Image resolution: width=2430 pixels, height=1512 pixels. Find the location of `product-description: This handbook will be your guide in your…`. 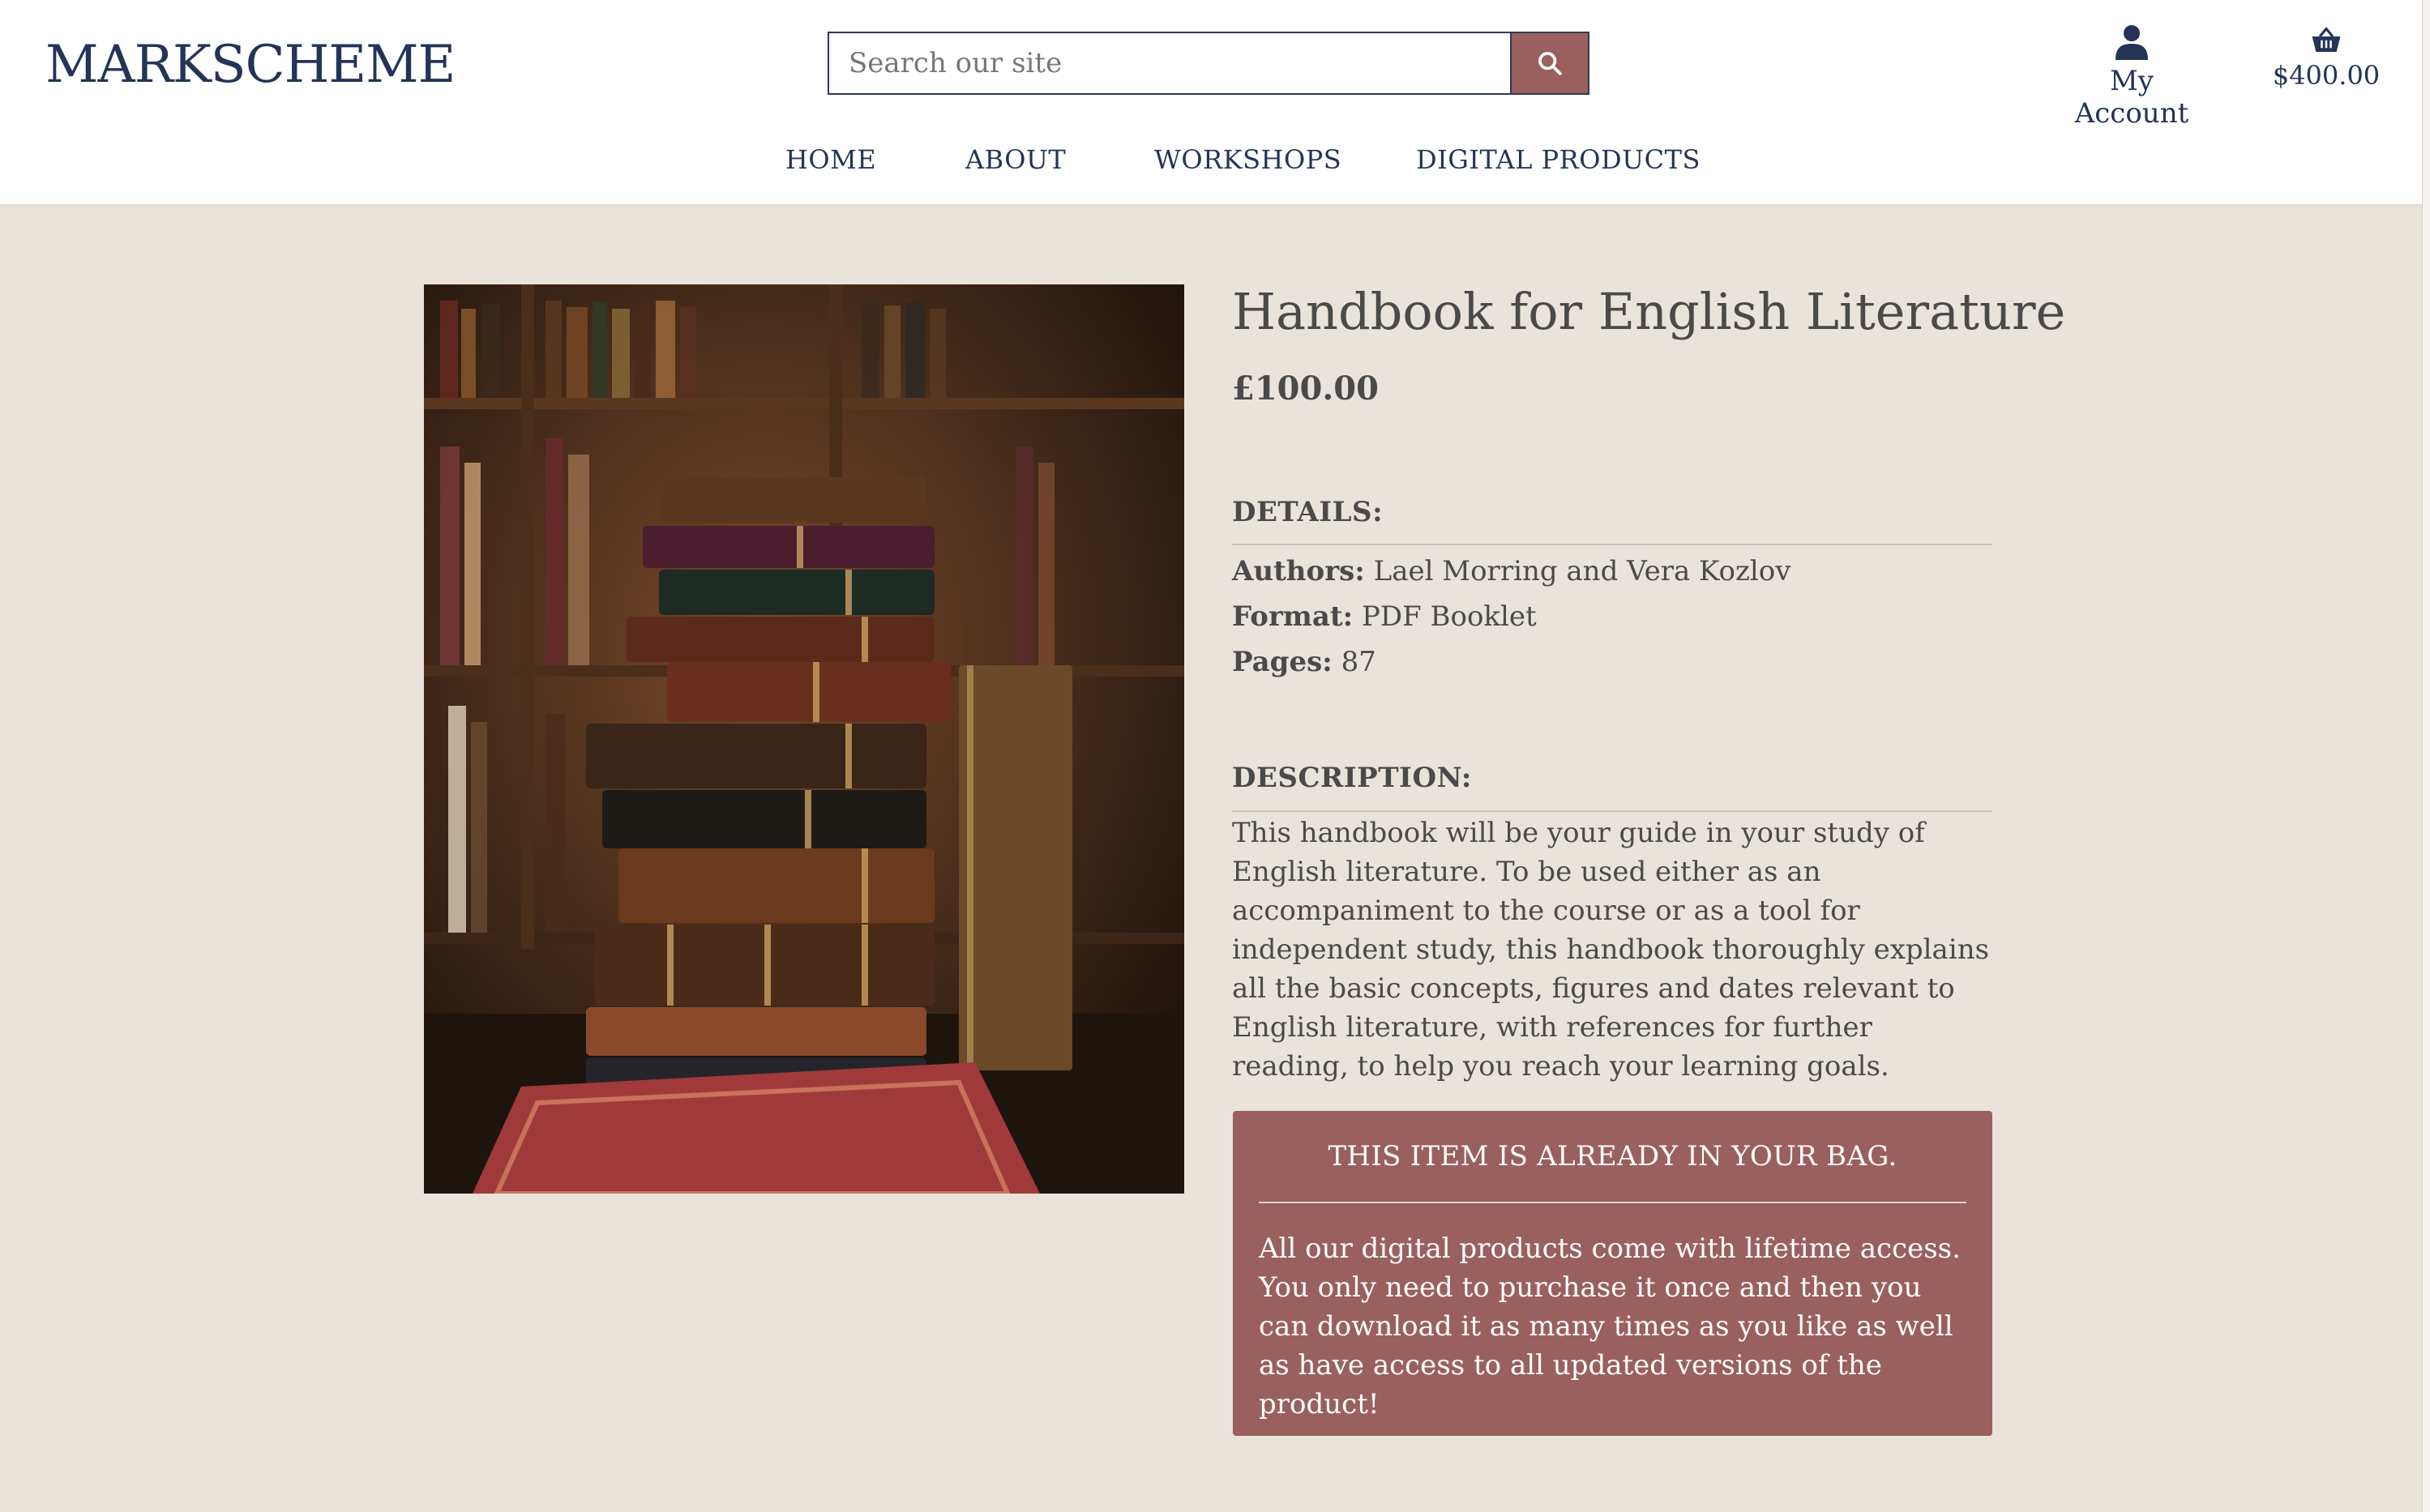

product-description: This handbook will be your guide in your… is located at coordinates (1611, 950).